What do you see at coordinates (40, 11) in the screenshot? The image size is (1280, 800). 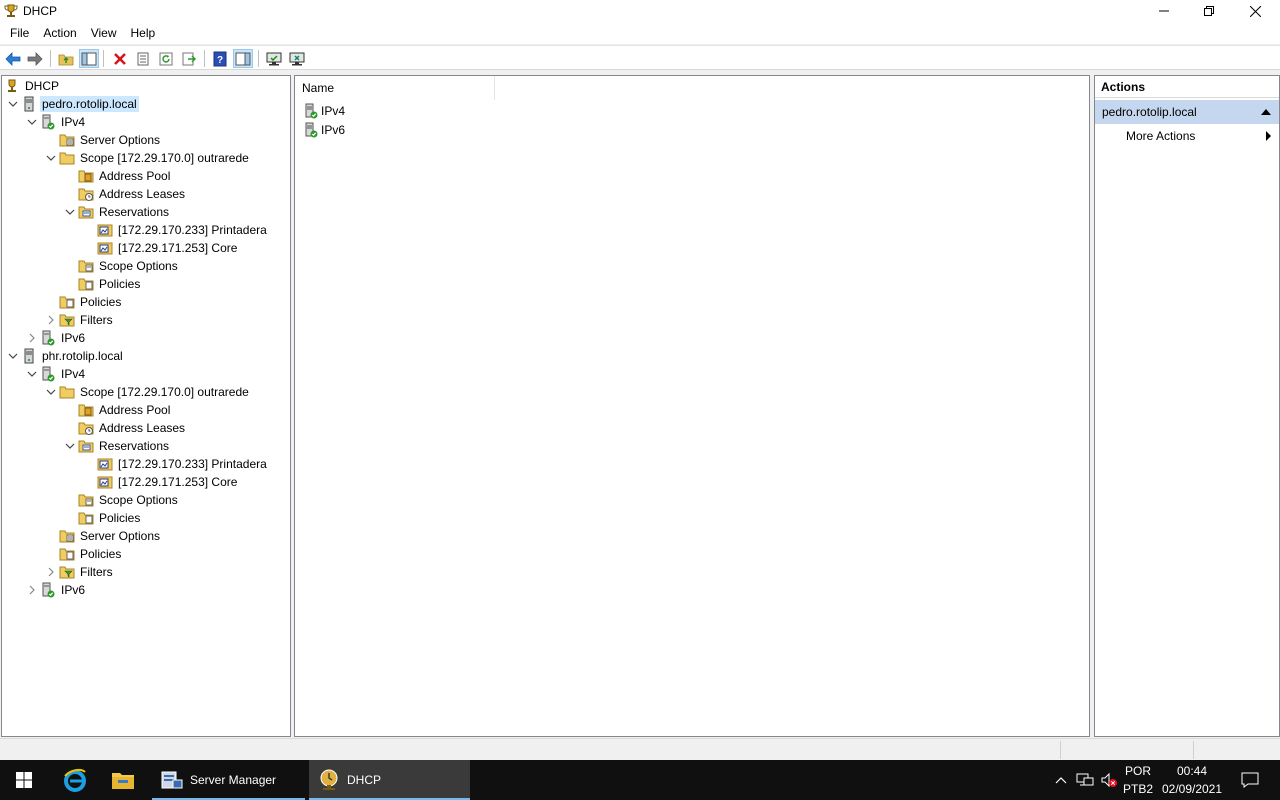 I see `window-title: DHCP` at bounding box center [40, 11].